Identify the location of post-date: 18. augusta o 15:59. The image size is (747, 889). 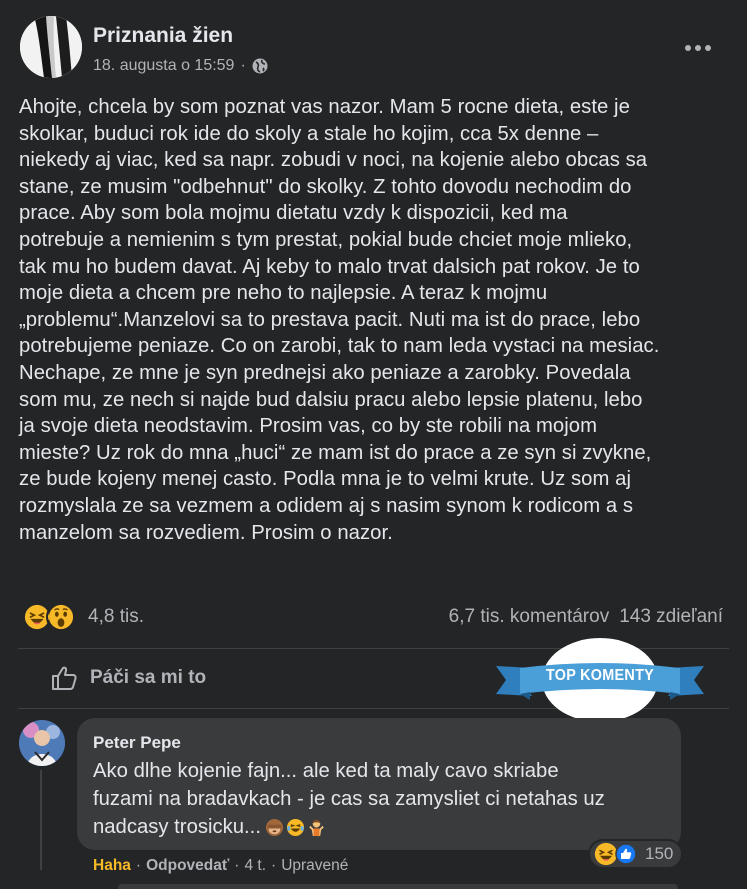
(163, 66).